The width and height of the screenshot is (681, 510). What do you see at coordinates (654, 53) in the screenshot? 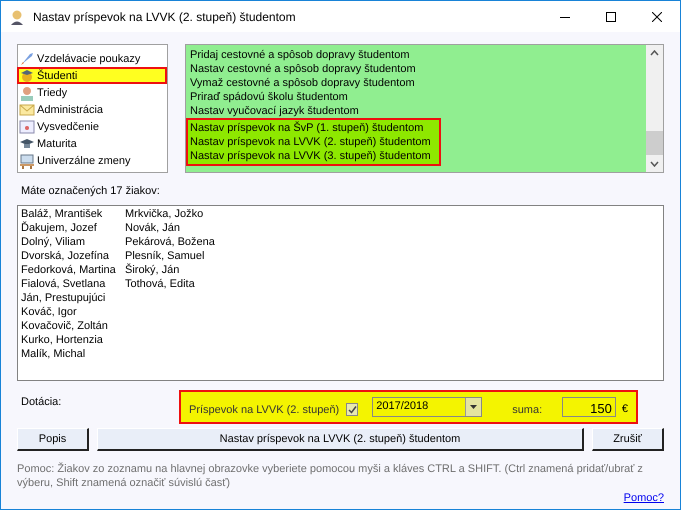
I see `scroll-up-icon` at bounding box center [654, 53].